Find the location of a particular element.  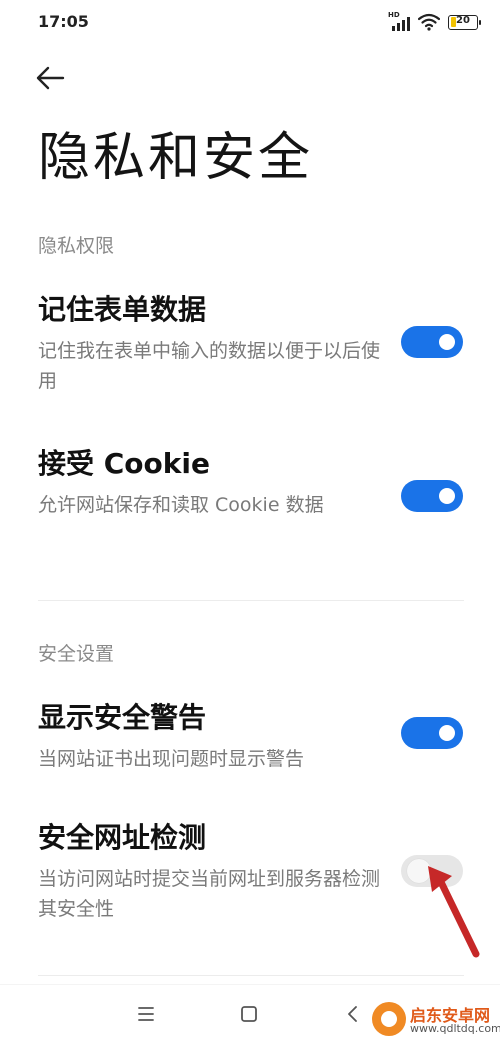

nav-back-button is located at coordinates (353, 1014).